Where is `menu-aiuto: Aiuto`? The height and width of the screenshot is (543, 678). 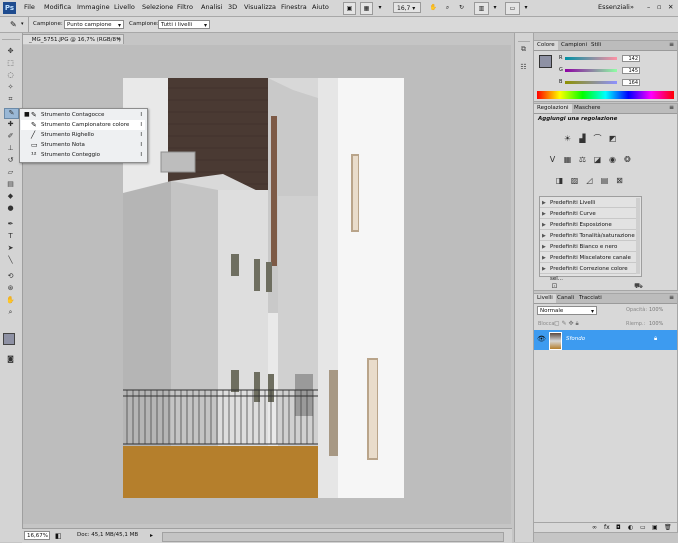
menu-aiuto: Aiuto is located at coordinates (320, 7).